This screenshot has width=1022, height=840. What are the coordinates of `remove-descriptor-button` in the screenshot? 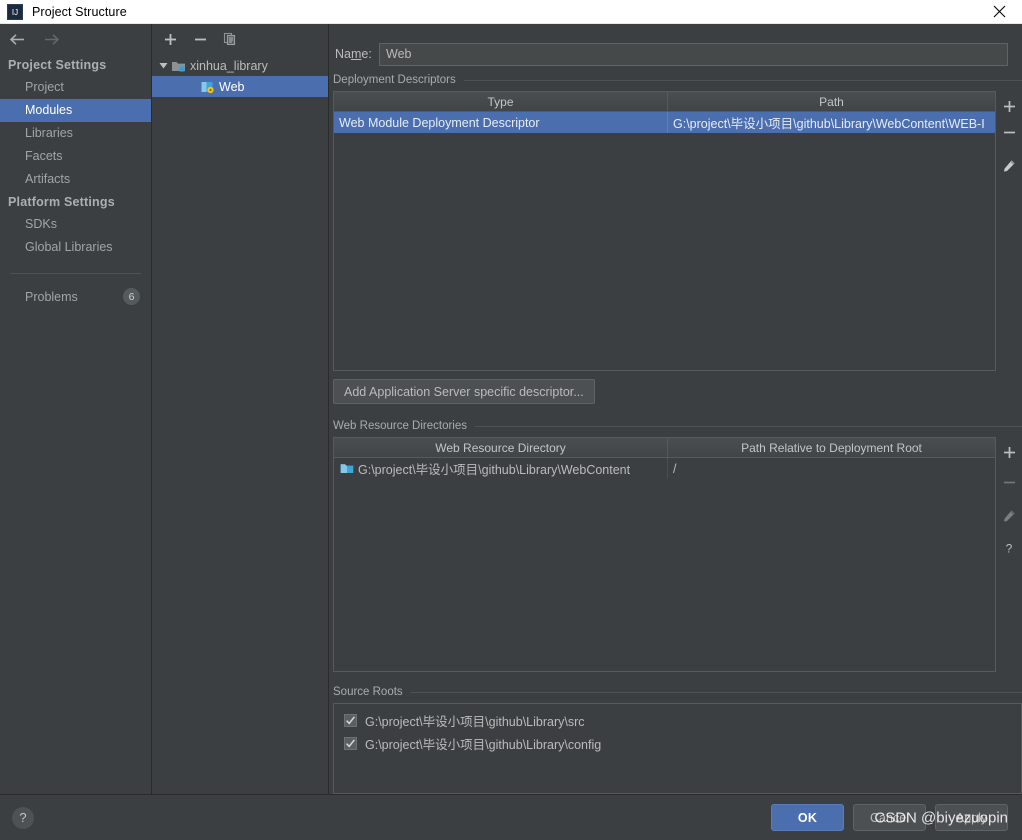 It's located at (1009, 132).